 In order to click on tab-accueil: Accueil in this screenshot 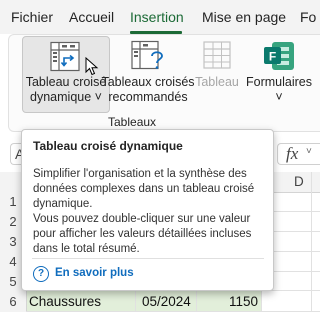, I will do `click(91, 17)`.